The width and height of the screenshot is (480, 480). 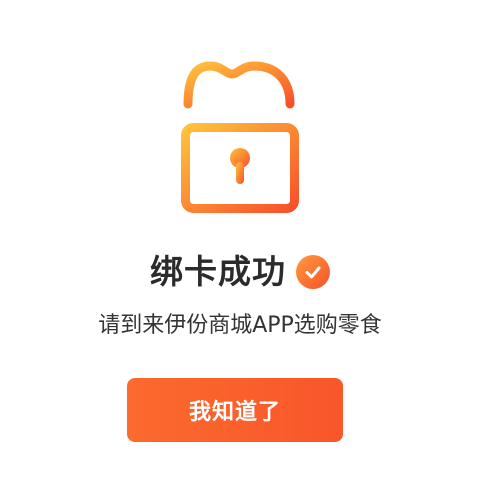 I want to click on check-circle-icon, so click(x=313, y=272).